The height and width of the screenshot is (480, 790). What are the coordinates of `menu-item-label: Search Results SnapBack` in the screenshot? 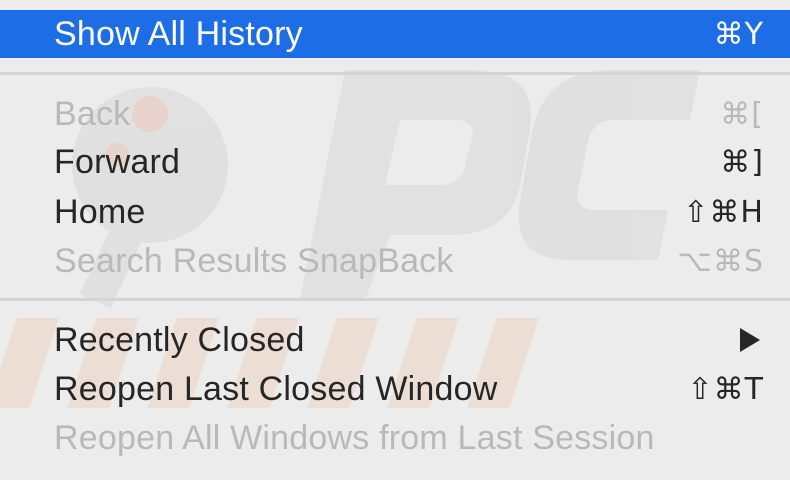 It's located at (254, 260).